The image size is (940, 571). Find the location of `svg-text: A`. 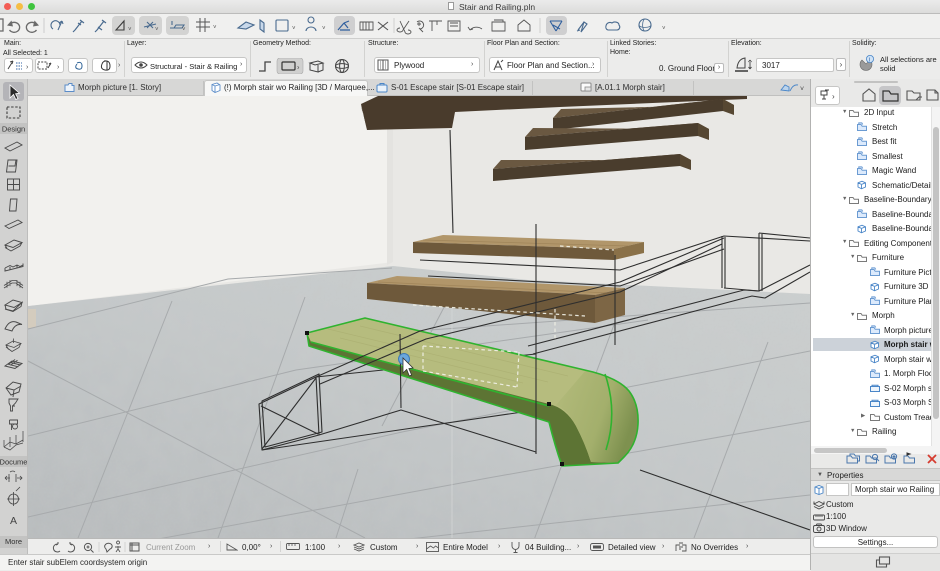

svg-text: A is located at coordinates (13, 521).